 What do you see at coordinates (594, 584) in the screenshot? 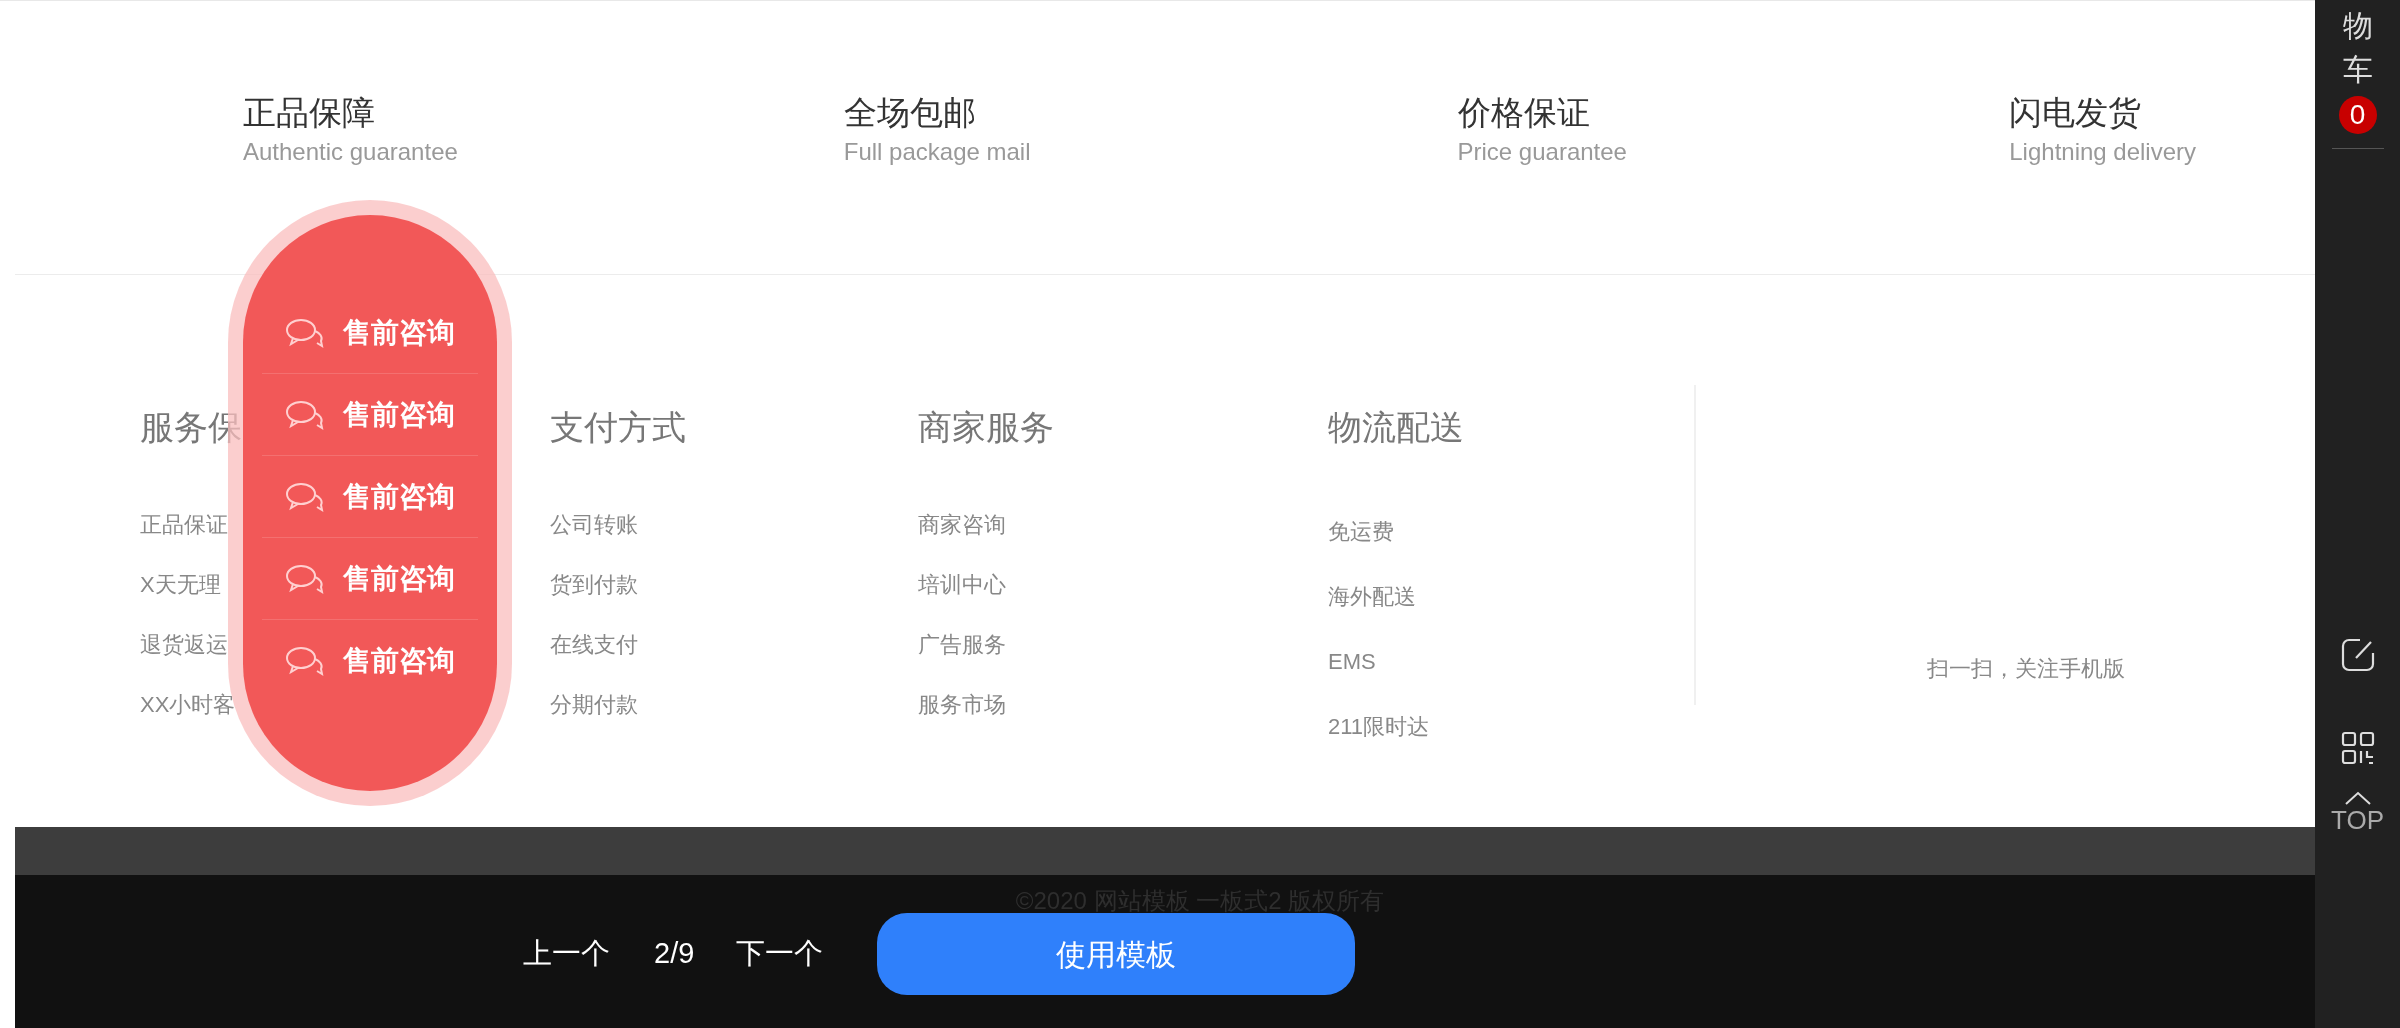
I see `footer-link: 货到付款` at bounding box center [594, 584].